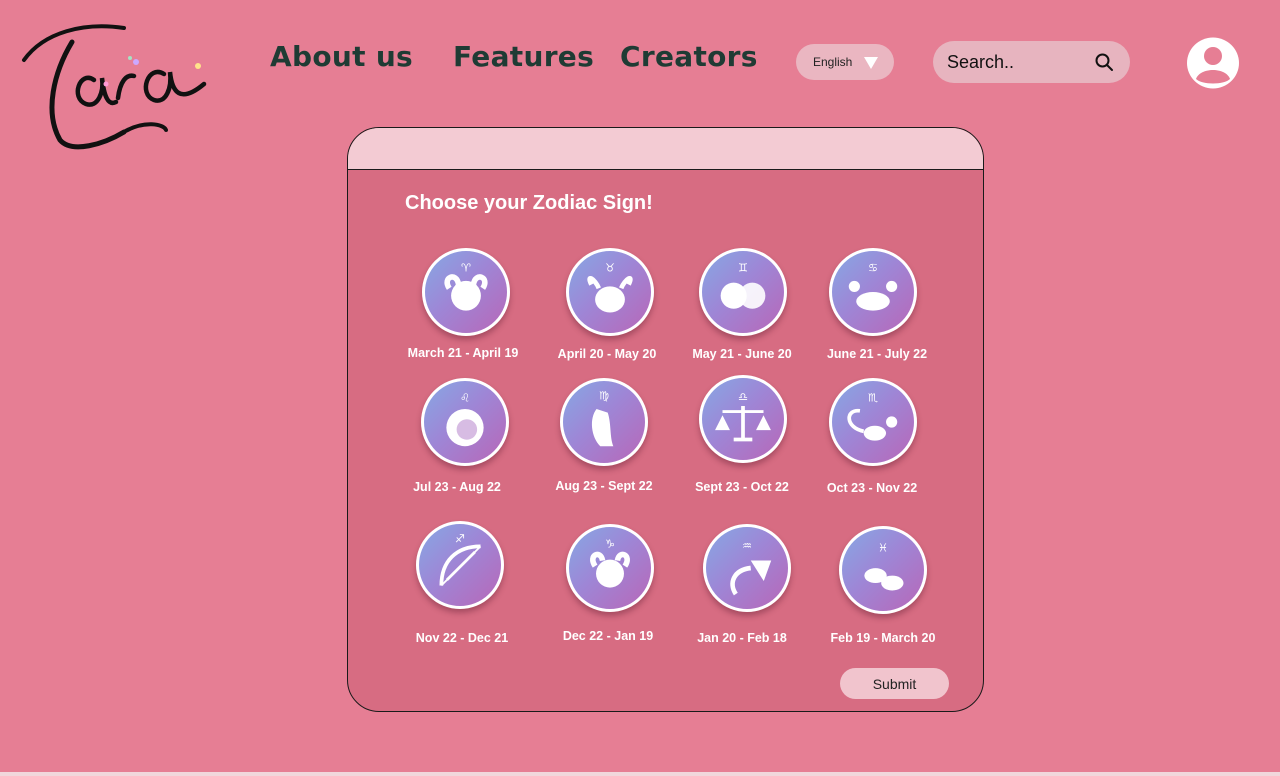 The image size is (1280, 776). Describe the element at coordinates (743, 292) in the screenshot. I see `gemini-icon: ♊` at that location.